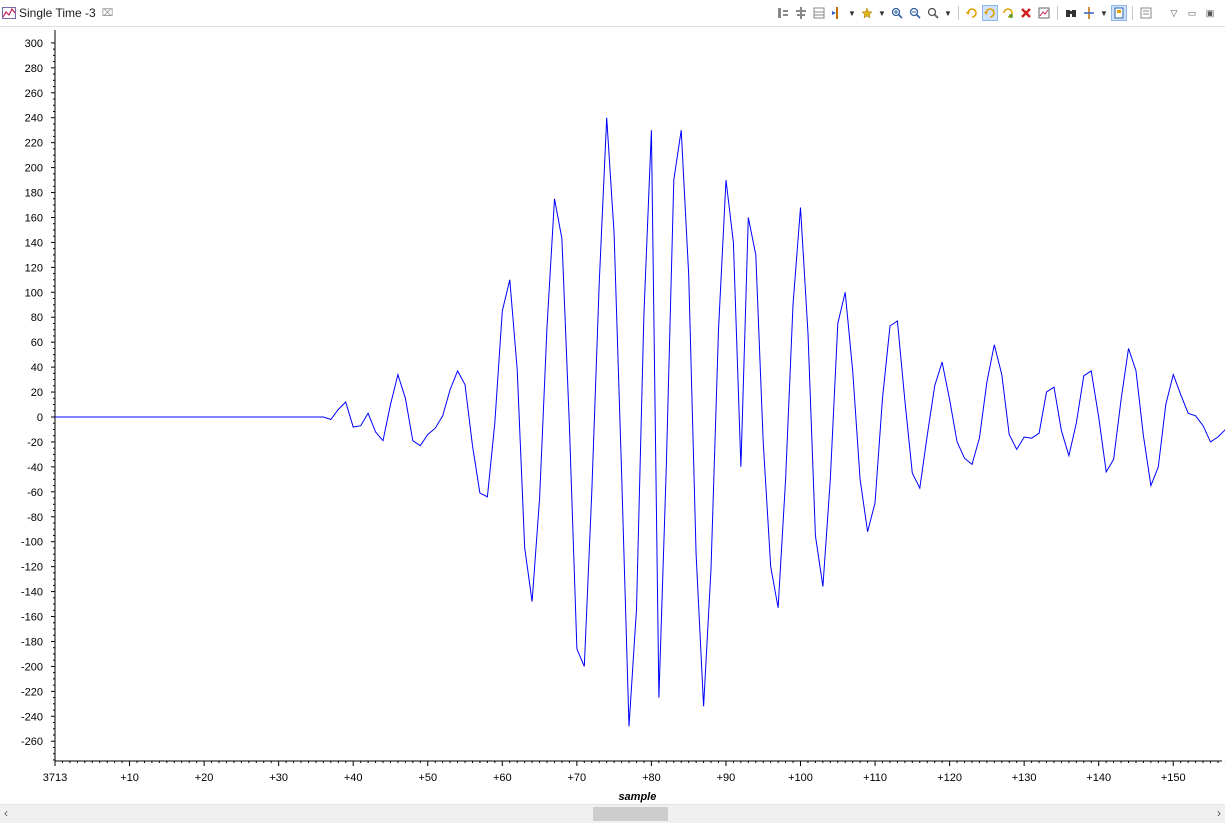 The image size is (1225, 823). I want to click on image-icon, so click(1044, 13).